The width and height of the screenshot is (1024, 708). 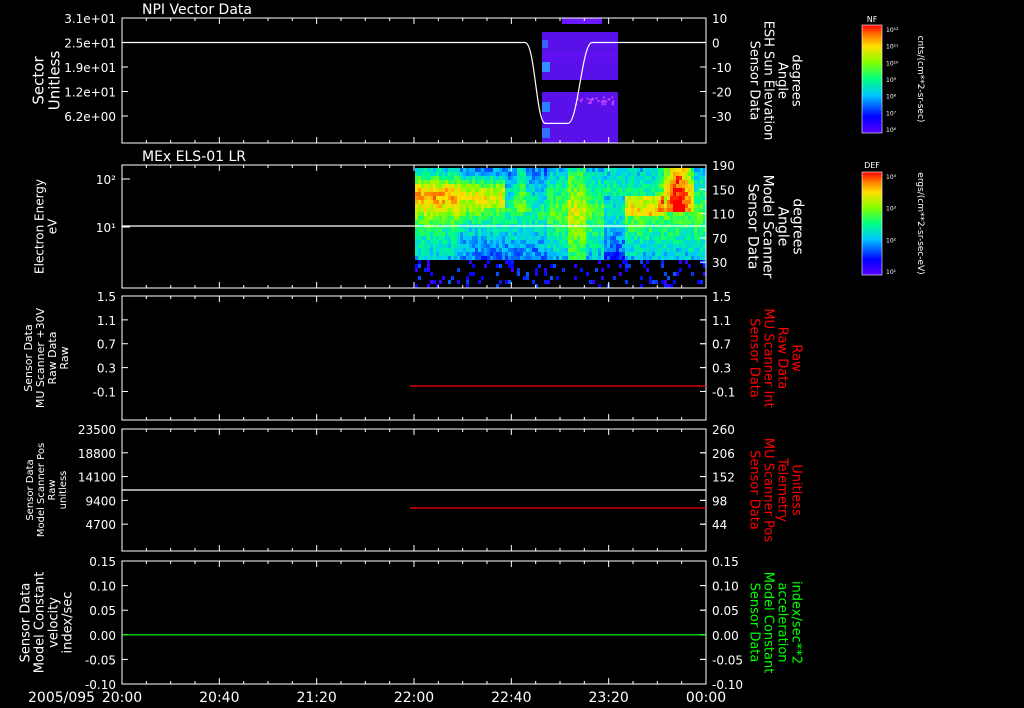 What do you see at coordinates (106, 345) in the screenshot?
I see `y-tick-label: 0.7` at bounding box center [106, 345].